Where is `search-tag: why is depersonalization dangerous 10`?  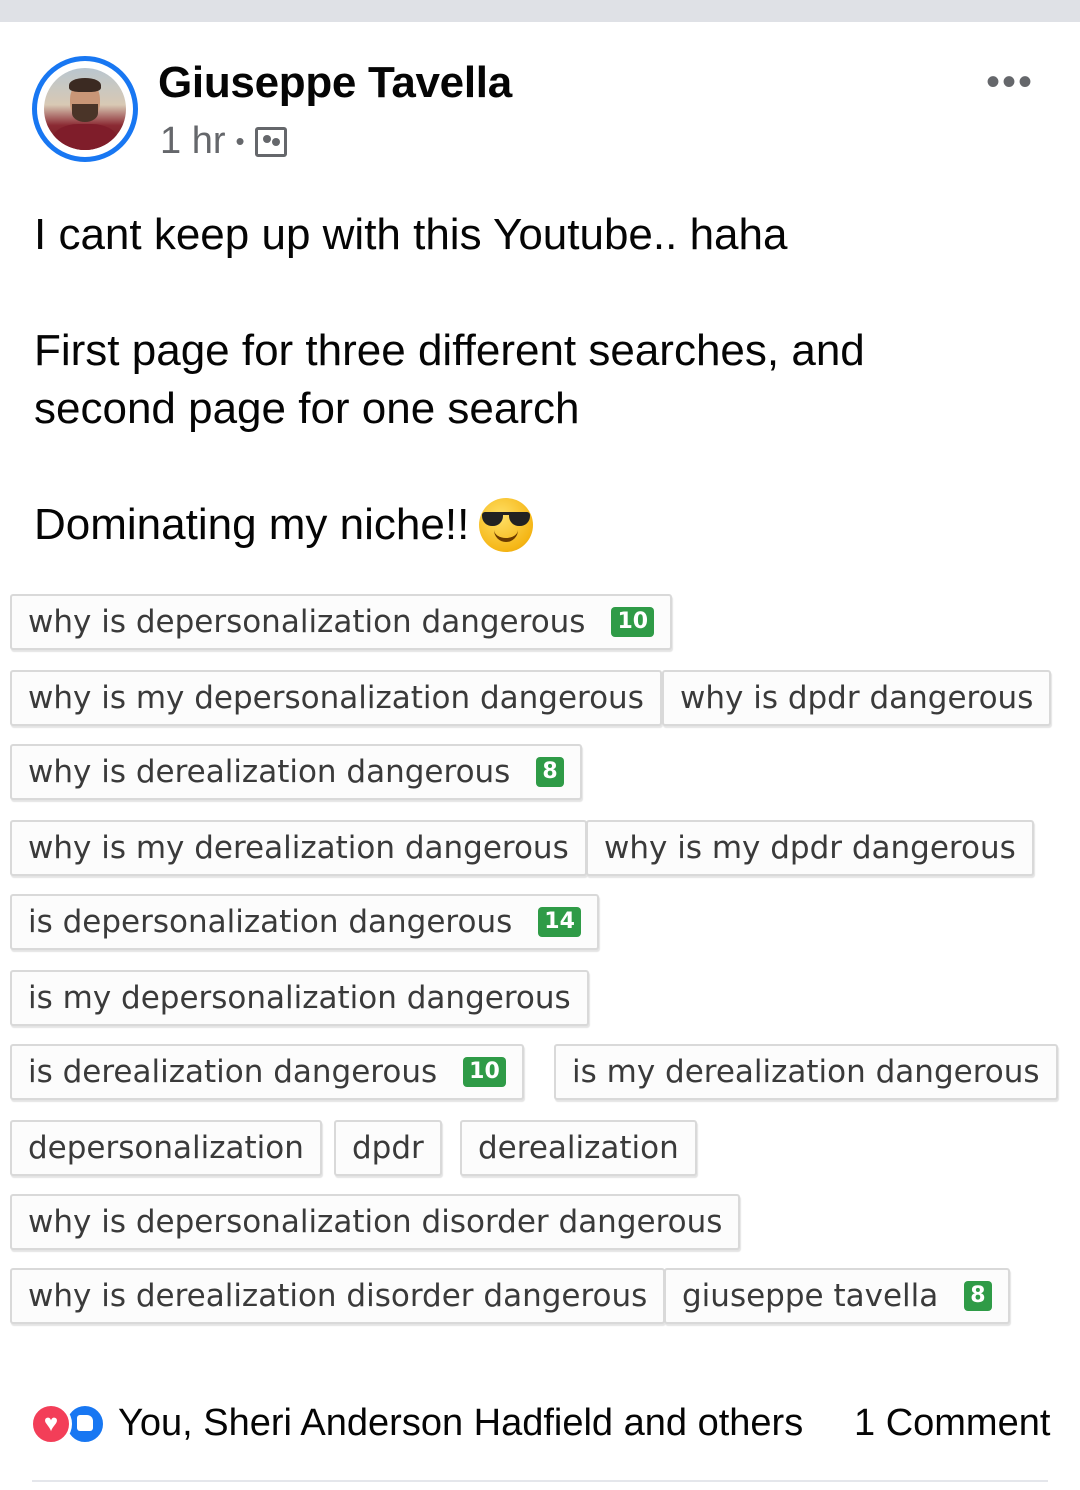 search-tag: why is depersonalization dangerous 10 is located at coordinates (341, 622).